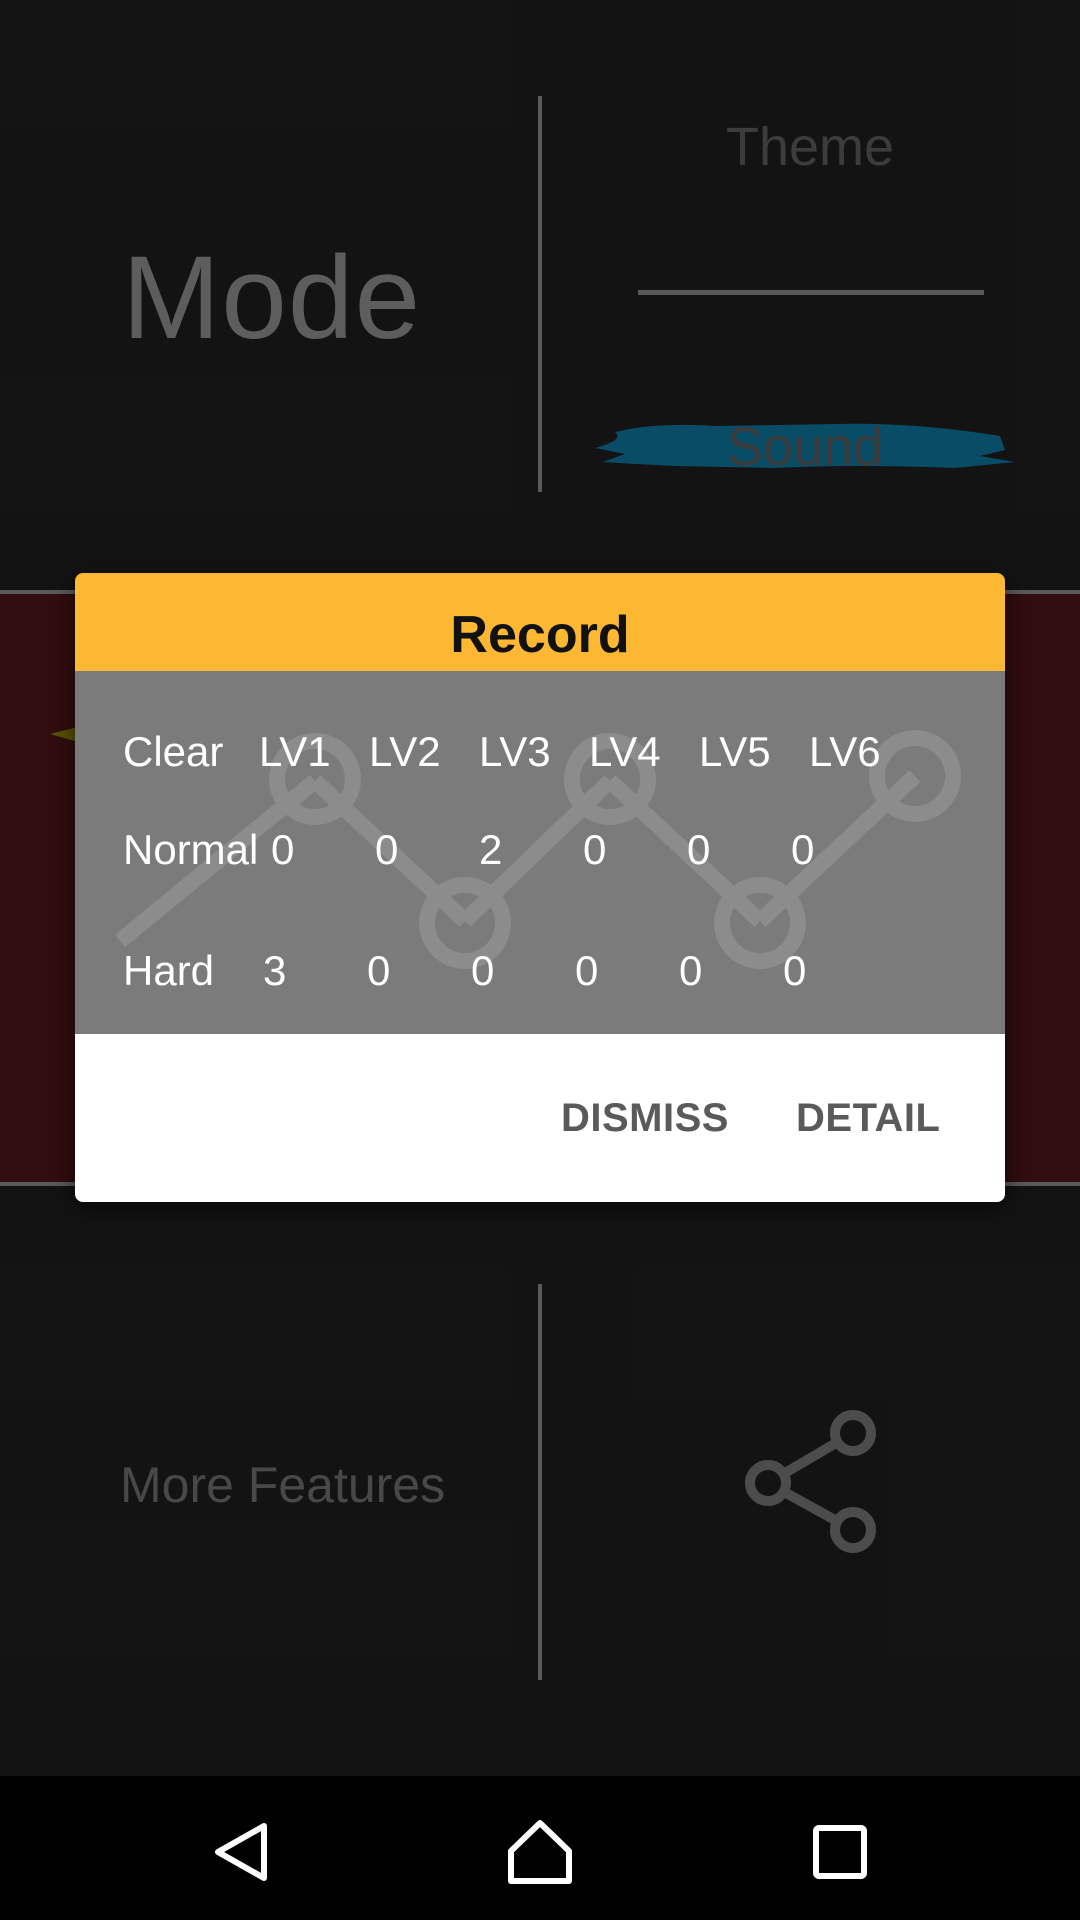 The height and width of the screenshot is (1920, 1080). Describe the element at coordinates (515, 751) in the screenshot. I see `column-header: LV3` at that location.